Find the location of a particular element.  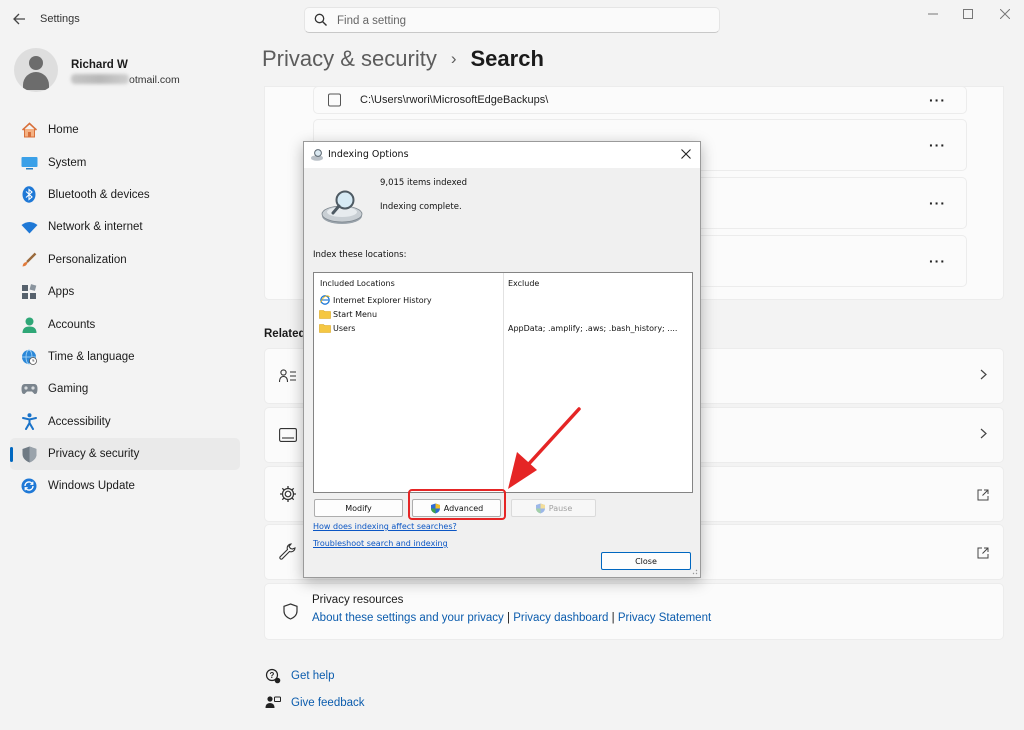

breadcrumb-parent: Privacy & security is located at coordinates (349, 59).